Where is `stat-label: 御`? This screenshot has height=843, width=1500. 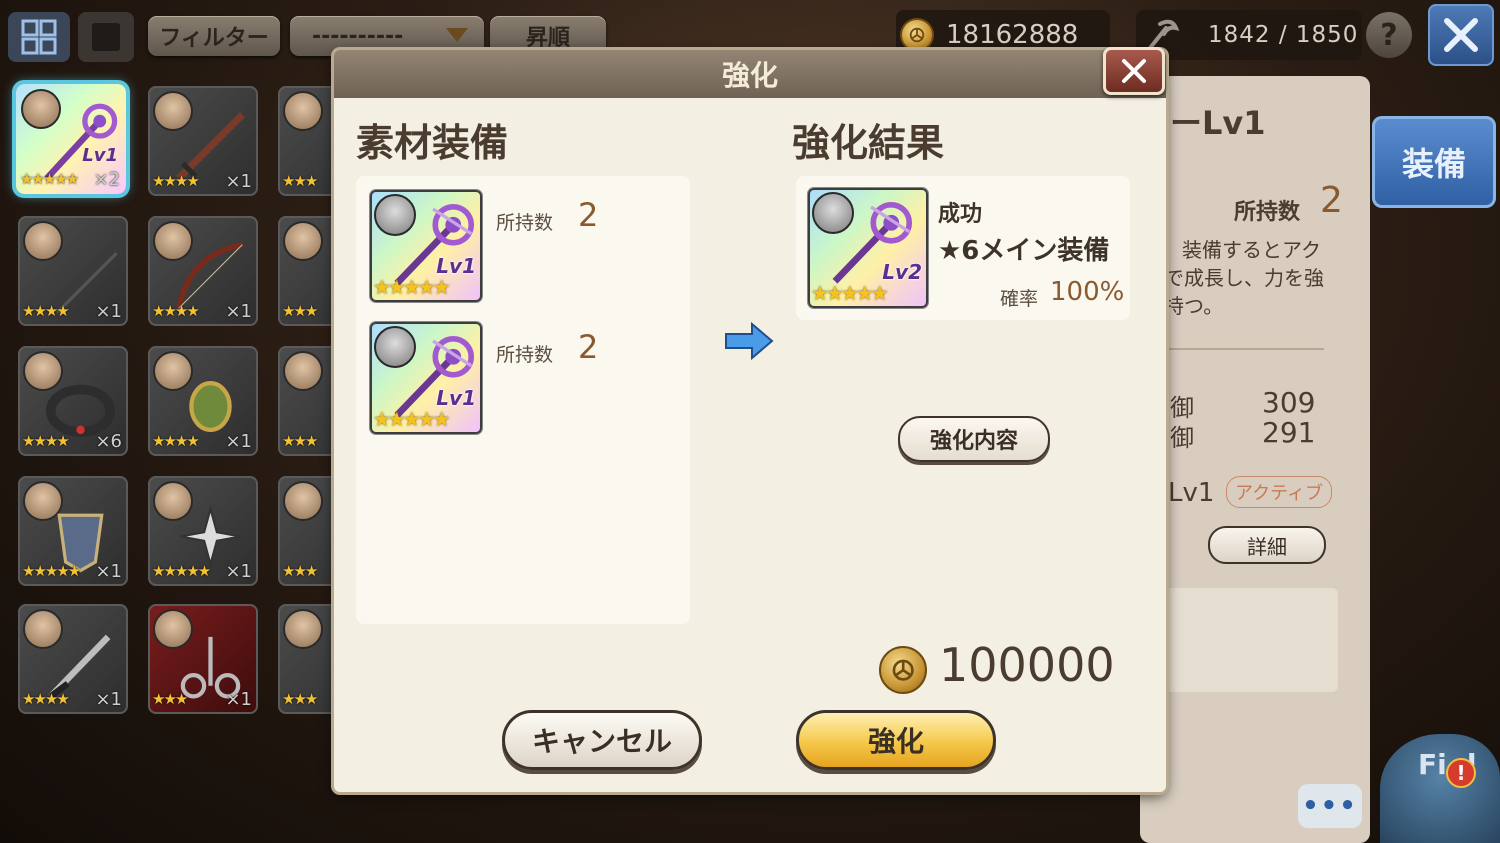 stat-label: 御 is located at coordinates (1182, 438).